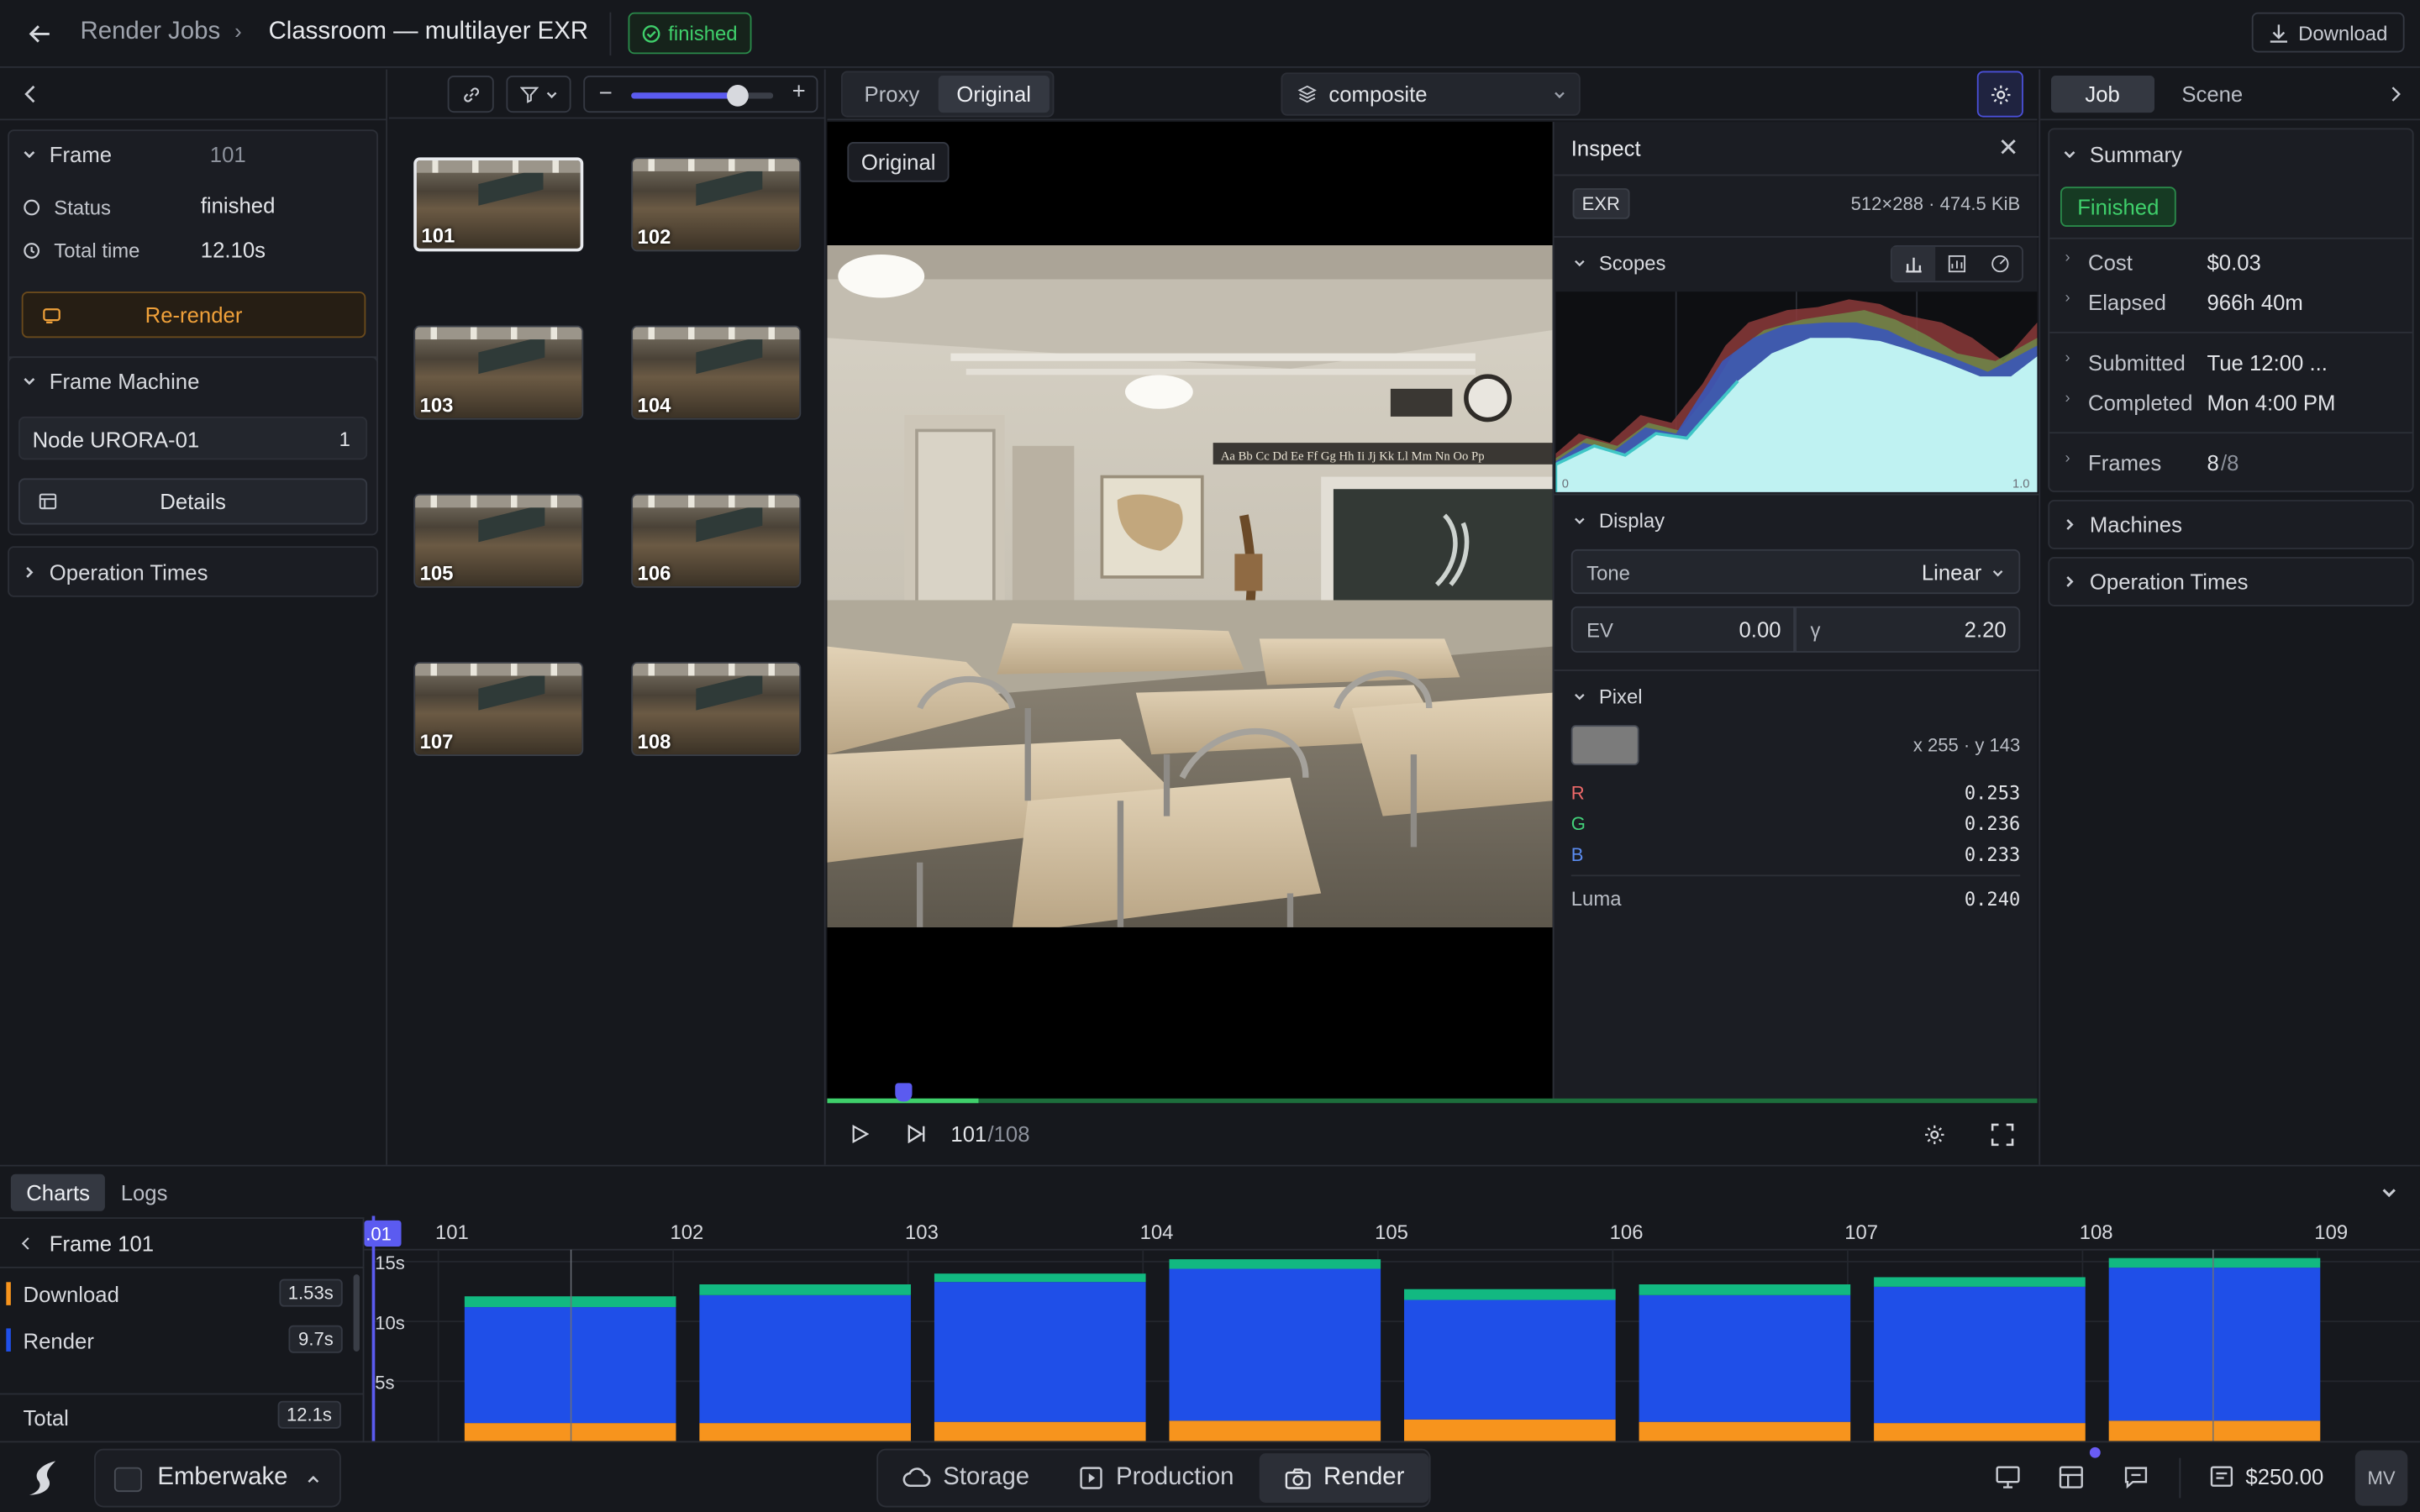 The height and width of the screenshot is (1512, 2420). I want to click on gamma-field: γ 2.20, so click(1908, 629).